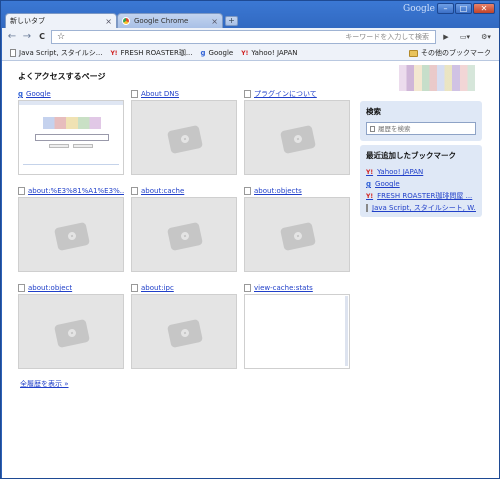 The image size is (500, 479). What do you see at coordinates (170, 20) in the screenshot?
I see `tab-google-chrome: Google Chrome ×` at bounding box center [170, 20].